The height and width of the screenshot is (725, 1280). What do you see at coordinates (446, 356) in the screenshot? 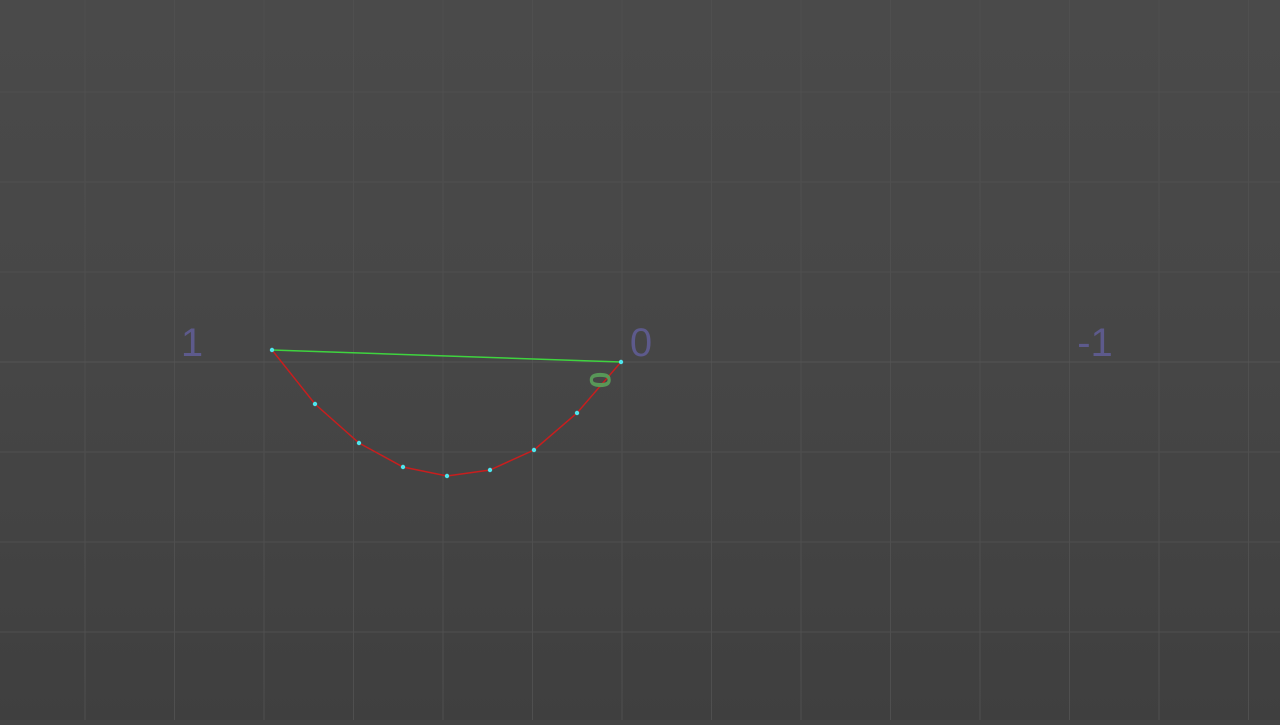
I see `chord-line` at bounding box center [446, 356].